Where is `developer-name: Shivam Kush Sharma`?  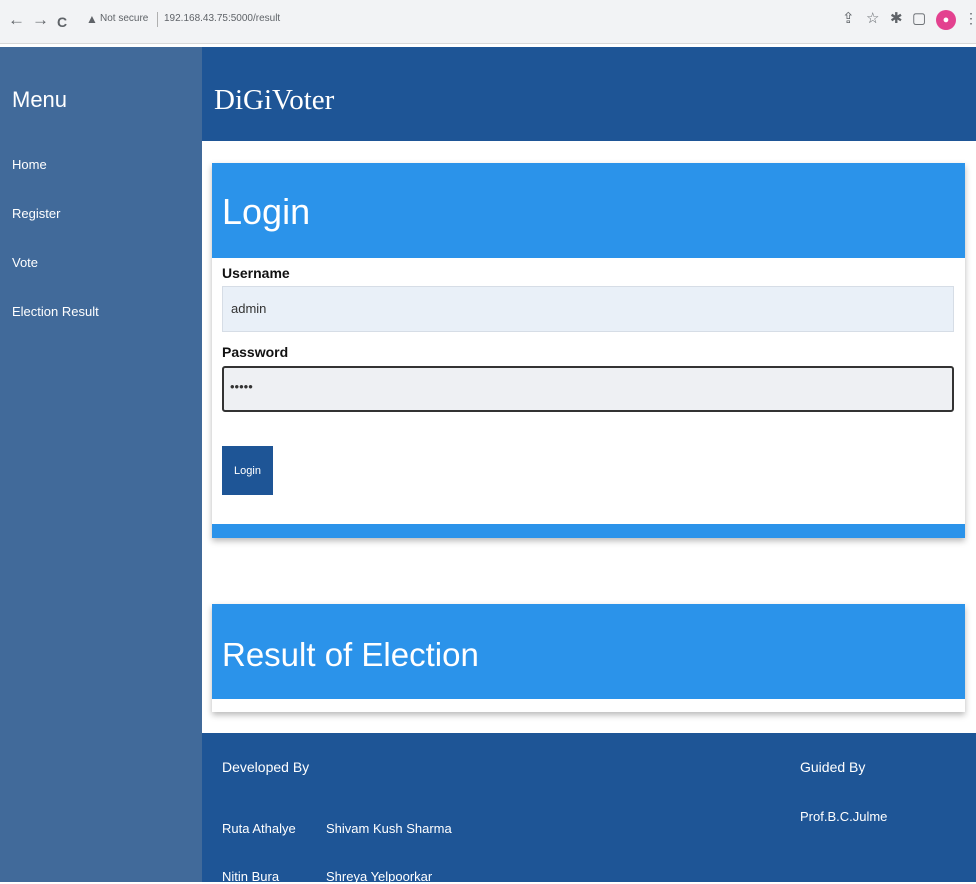
developer-name: Shivam Kush Sharma is located at coordinates (389, 828).